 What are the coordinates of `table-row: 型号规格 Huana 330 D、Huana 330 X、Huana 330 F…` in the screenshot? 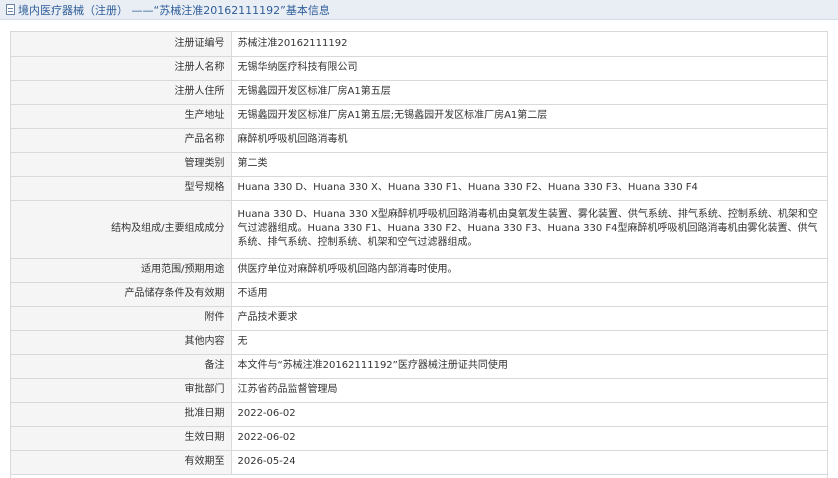 It's located at (419, 188).